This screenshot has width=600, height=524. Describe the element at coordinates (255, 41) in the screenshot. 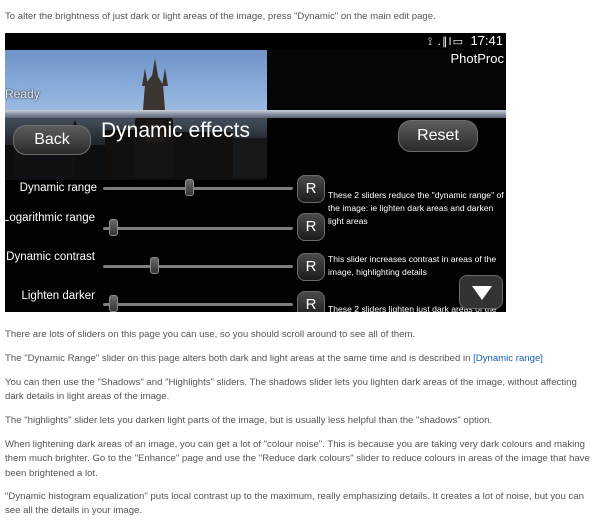

I see `status-bar: ⟟ .∥l▭ 17:41` at that location.